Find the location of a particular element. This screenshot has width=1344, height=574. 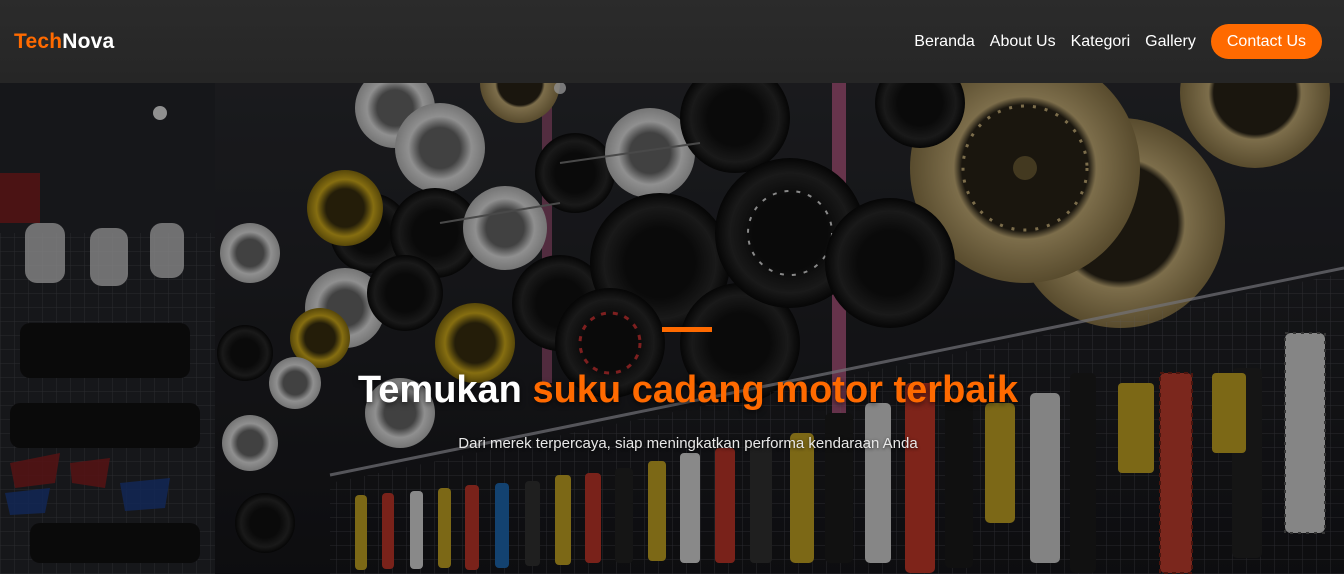

nav-link-kategori: Kategori is located at coordinates (1101, 42).